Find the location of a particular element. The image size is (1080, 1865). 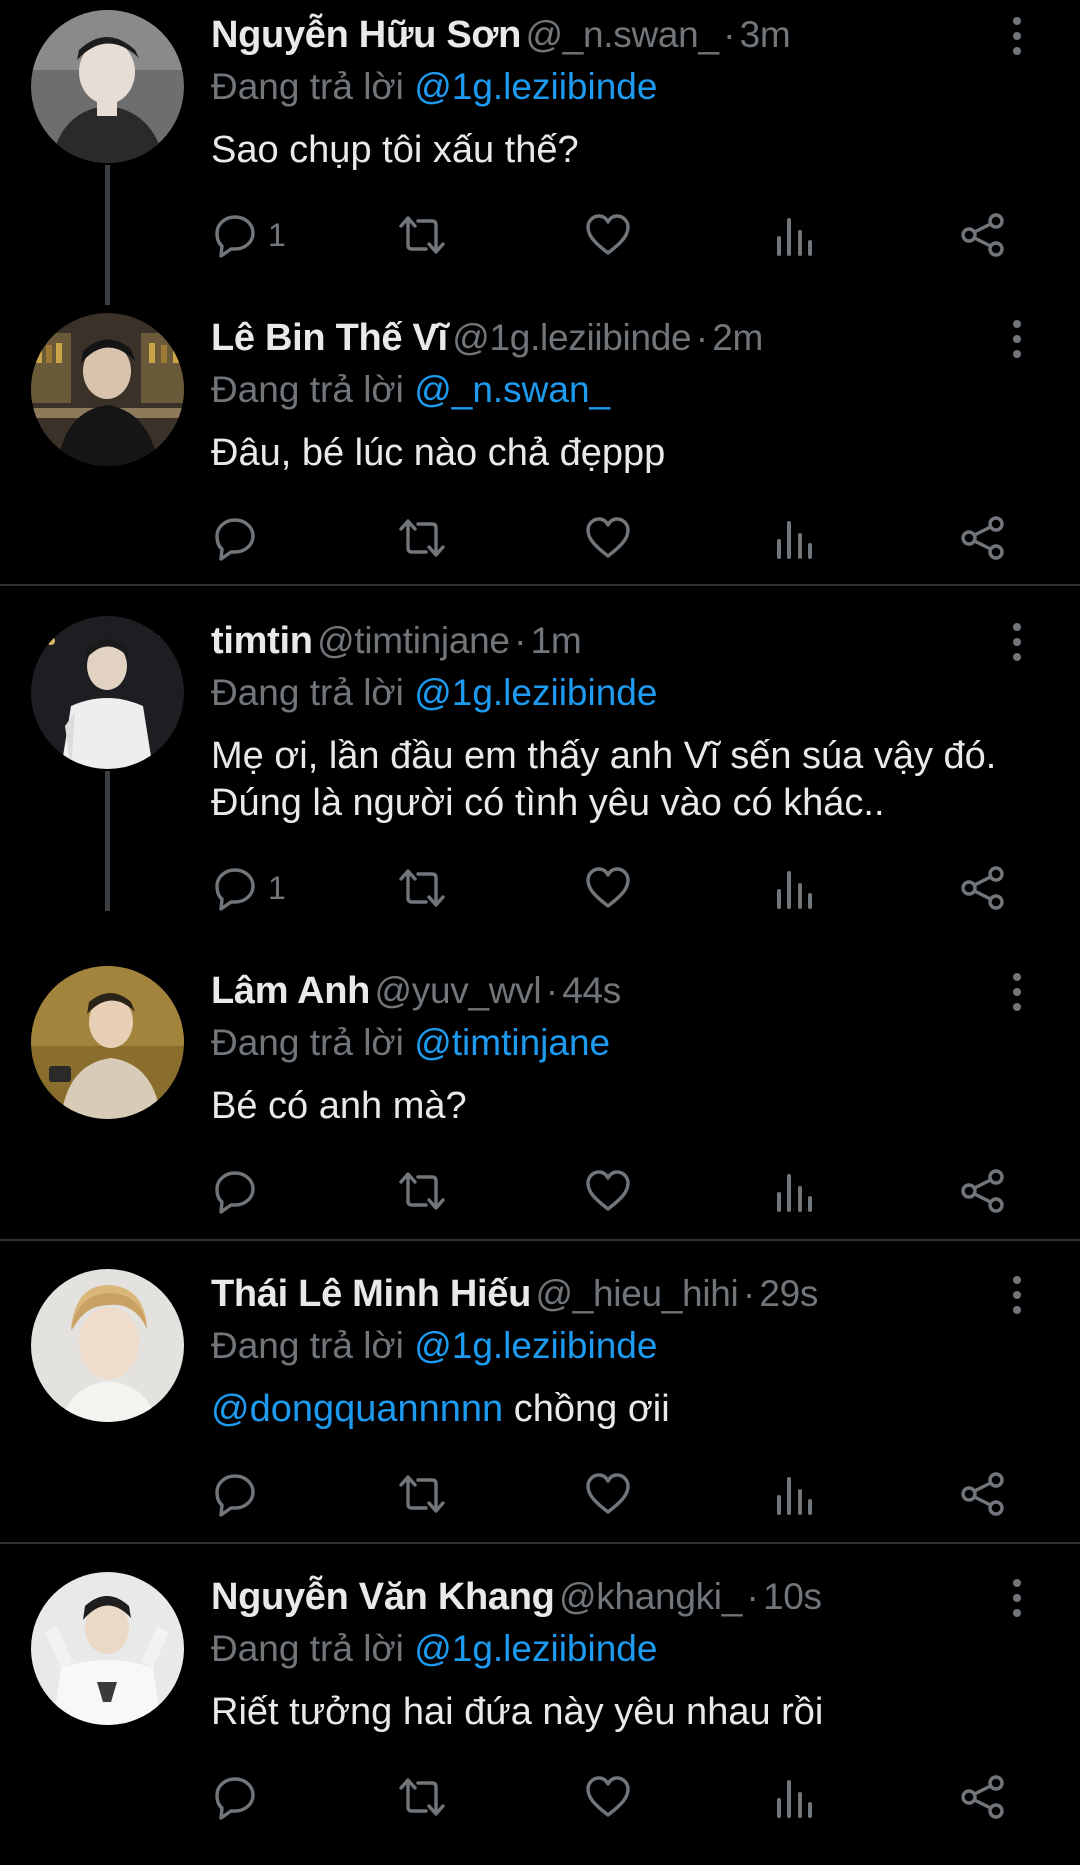

display-name: Lê Bin Thế Vĩ is located at coordinates (329, 338).